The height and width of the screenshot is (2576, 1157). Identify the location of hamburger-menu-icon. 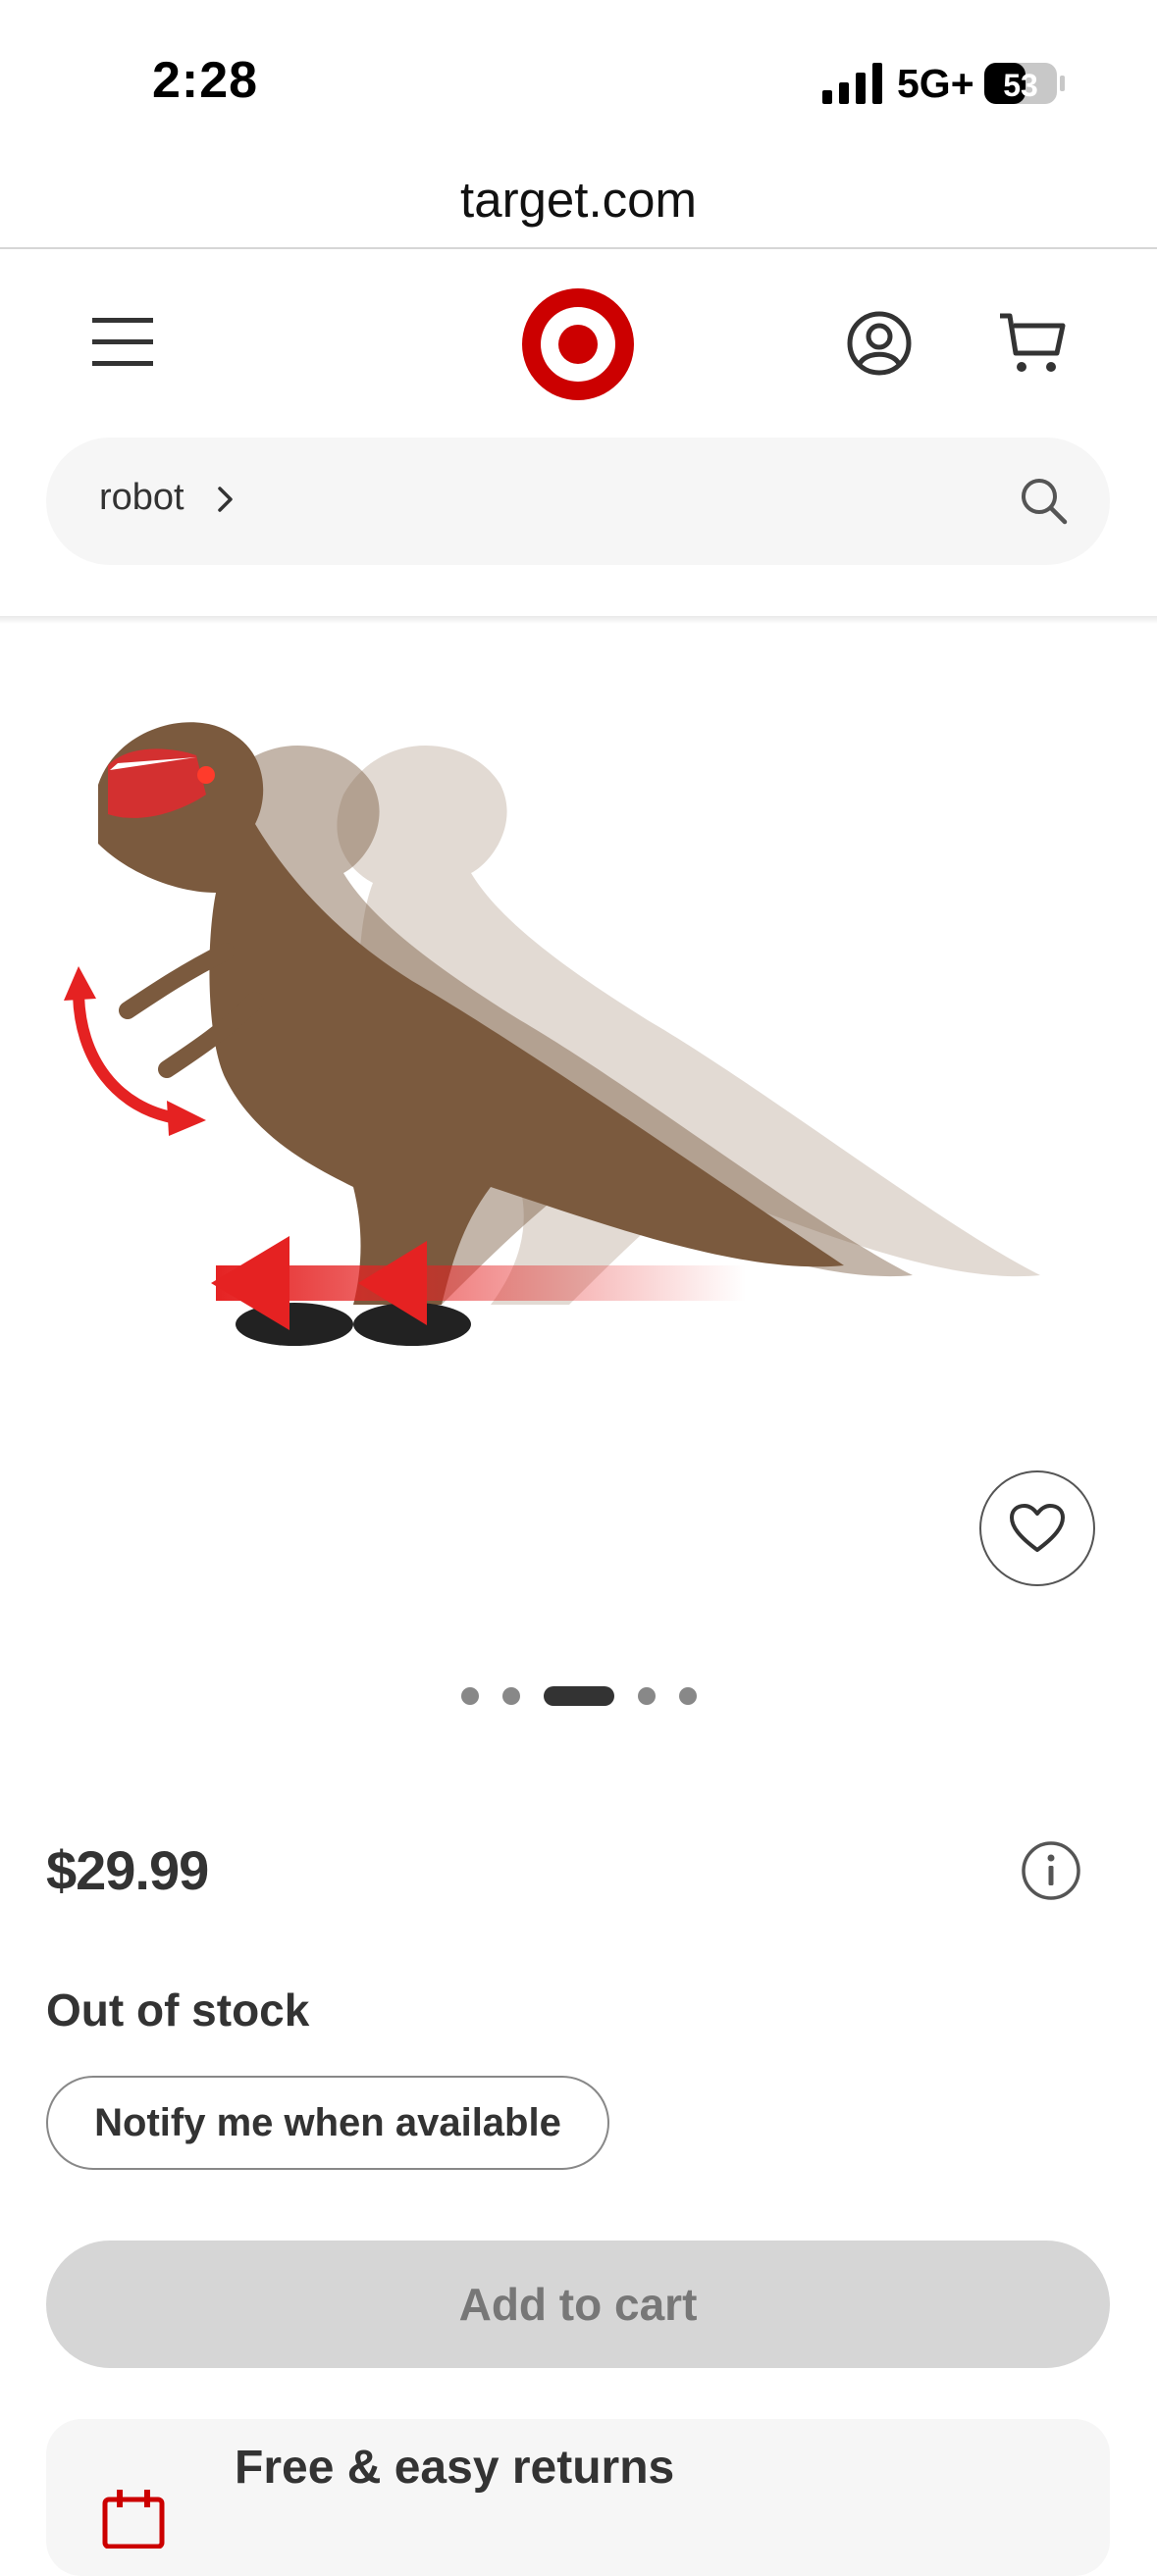
(124, 342).